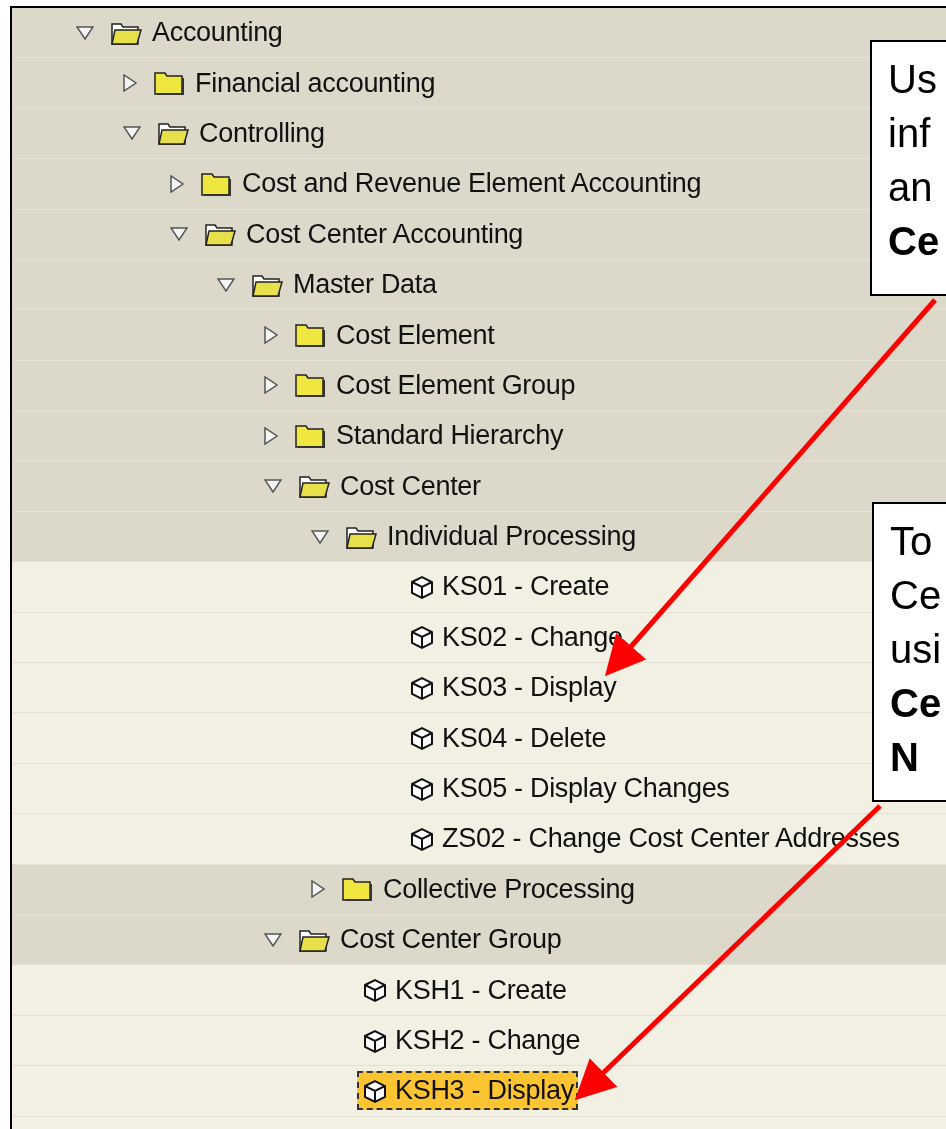  What do you see at coordinates (451, 940) in the screenshot?
I see `folder-label: Cost Center Group` at bounding box center [451, 940].